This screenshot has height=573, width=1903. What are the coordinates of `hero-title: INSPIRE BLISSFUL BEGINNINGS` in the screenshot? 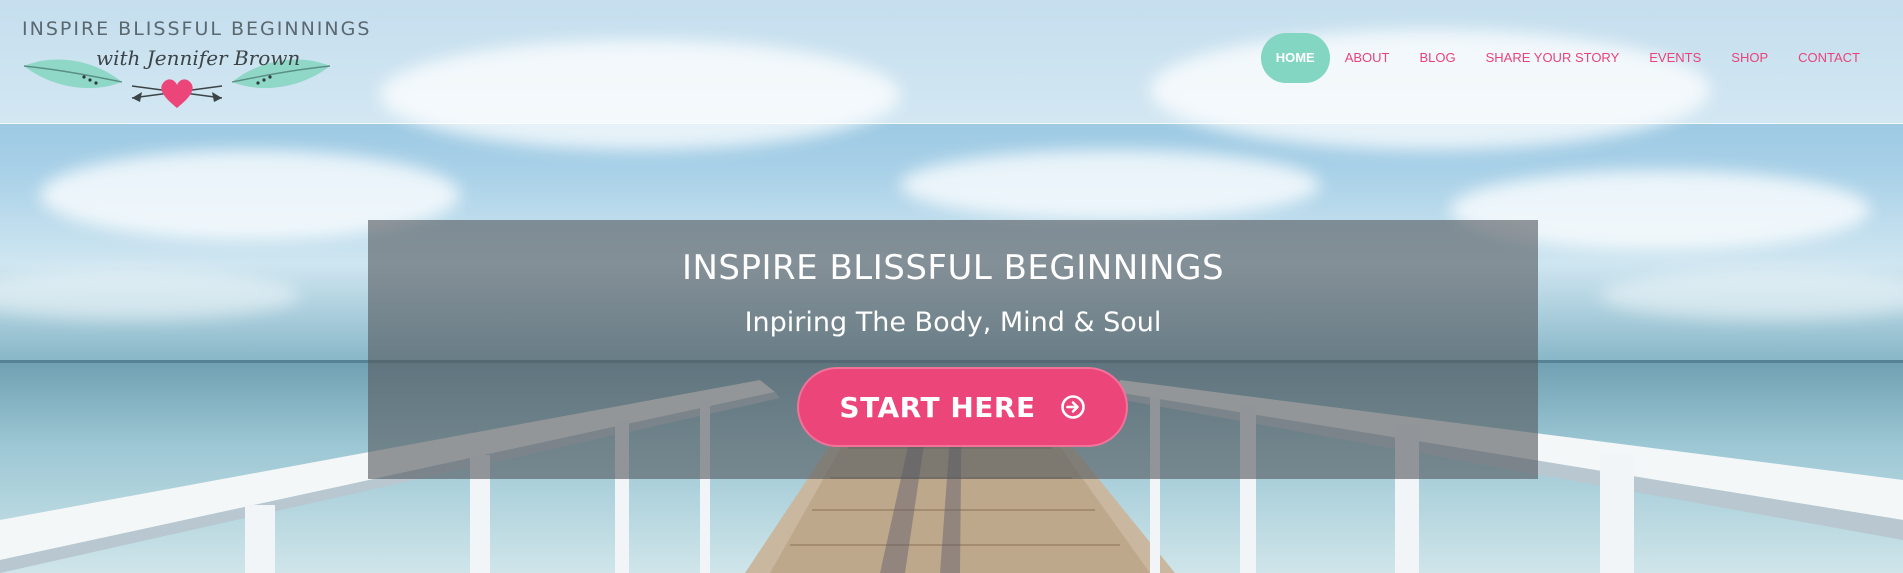 It's located at (953, 268).